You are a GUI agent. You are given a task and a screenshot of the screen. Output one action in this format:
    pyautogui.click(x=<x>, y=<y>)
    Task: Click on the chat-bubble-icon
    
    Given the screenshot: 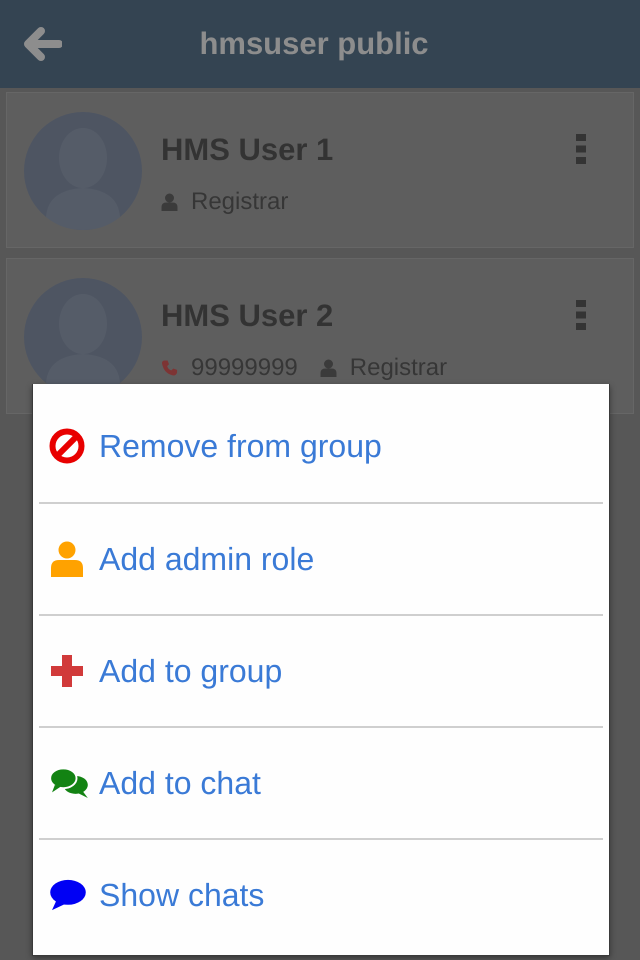 What is the action you would take?
    pyautogui.click(x=68, y=895)
    